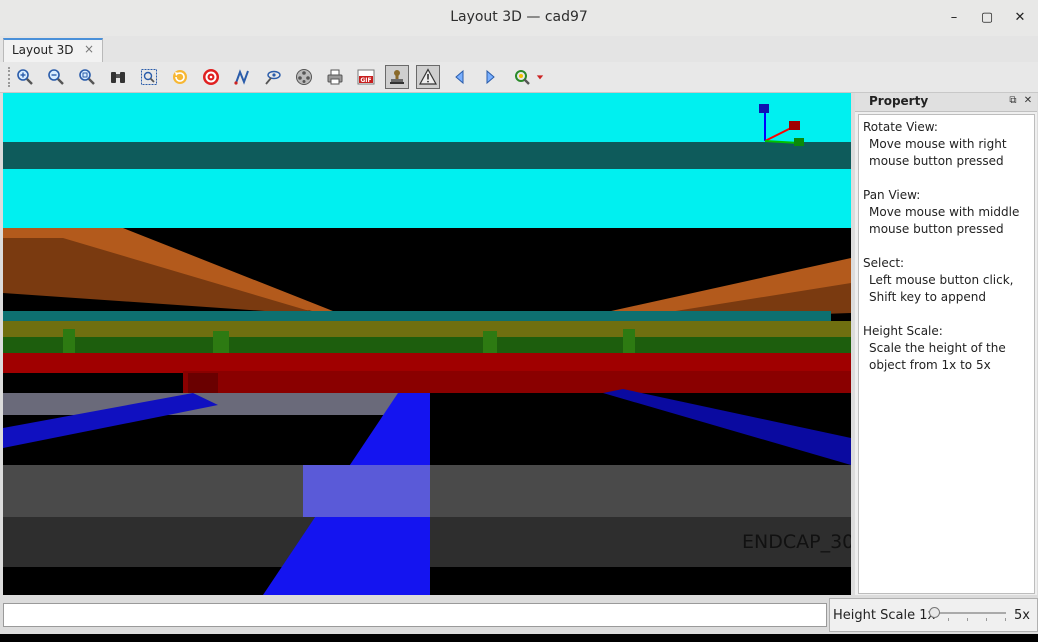  I want to click on zoom-fit-icon, so click(87, 77).